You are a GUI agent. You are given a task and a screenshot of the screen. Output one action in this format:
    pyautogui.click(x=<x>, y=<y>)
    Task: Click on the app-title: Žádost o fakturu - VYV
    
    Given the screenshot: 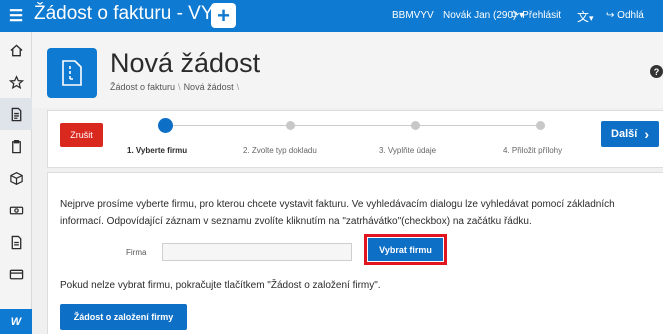 What is the action you would take?
    pyautogui.click(x=130, y=14)
    